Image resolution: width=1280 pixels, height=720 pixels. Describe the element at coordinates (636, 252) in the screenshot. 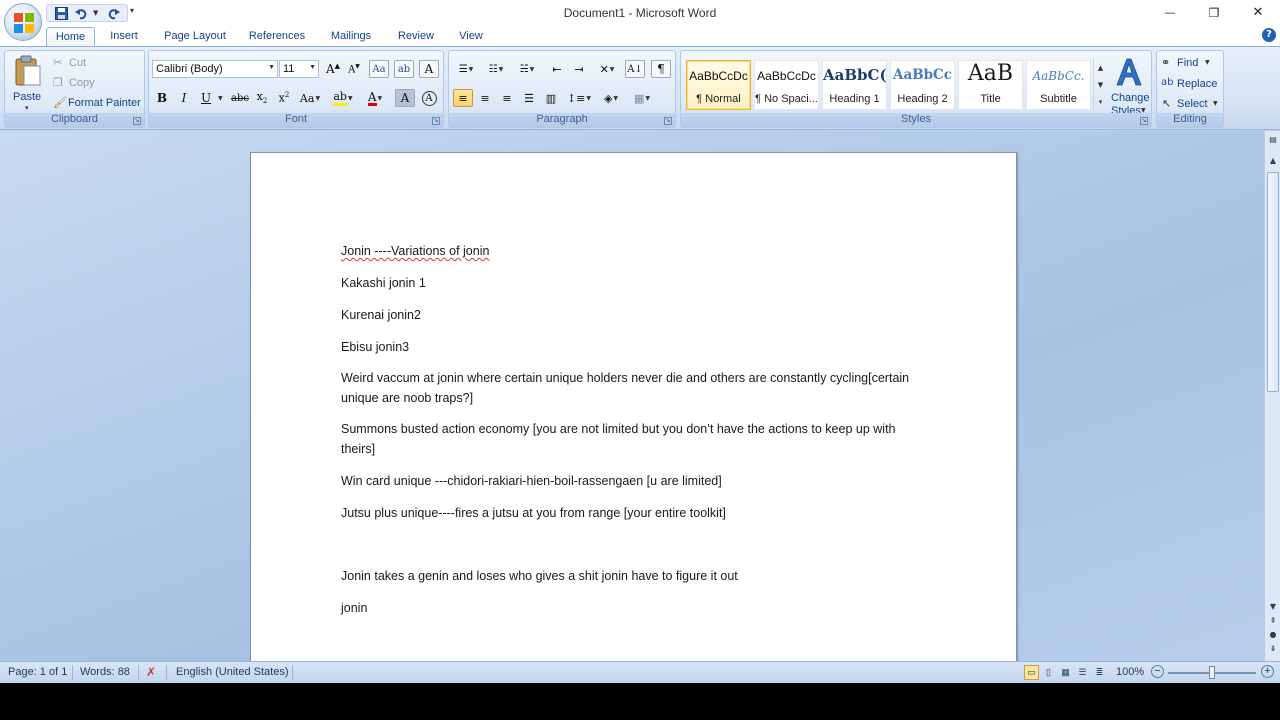

I see `document-paragraph: Jonin ----Variations of jonin` at that location.